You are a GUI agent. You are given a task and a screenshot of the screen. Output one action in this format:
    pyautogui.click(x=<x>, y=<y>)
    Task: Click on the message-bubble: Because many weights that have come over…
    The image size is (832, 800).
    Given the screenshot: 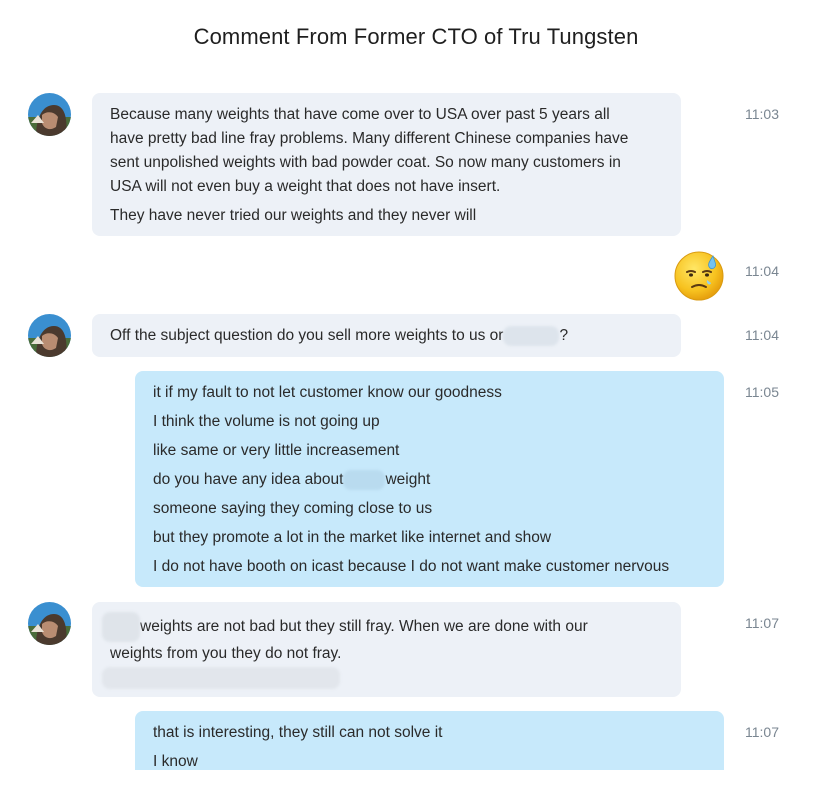 What is the action you would take?
    pyautogui.click(x=386, y=164)
    